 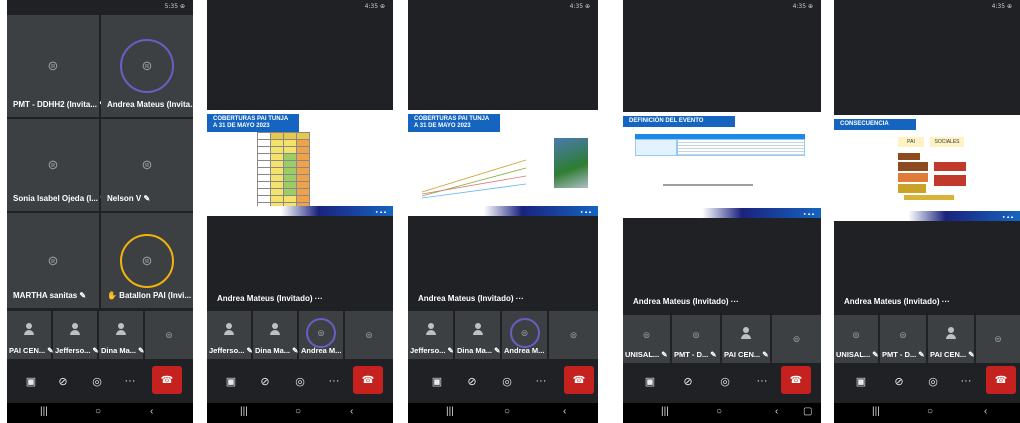 I want to click on participant-tile: ⊜ PMT - DDHH2 (Invita... ✎, so click(x=54, y=66).